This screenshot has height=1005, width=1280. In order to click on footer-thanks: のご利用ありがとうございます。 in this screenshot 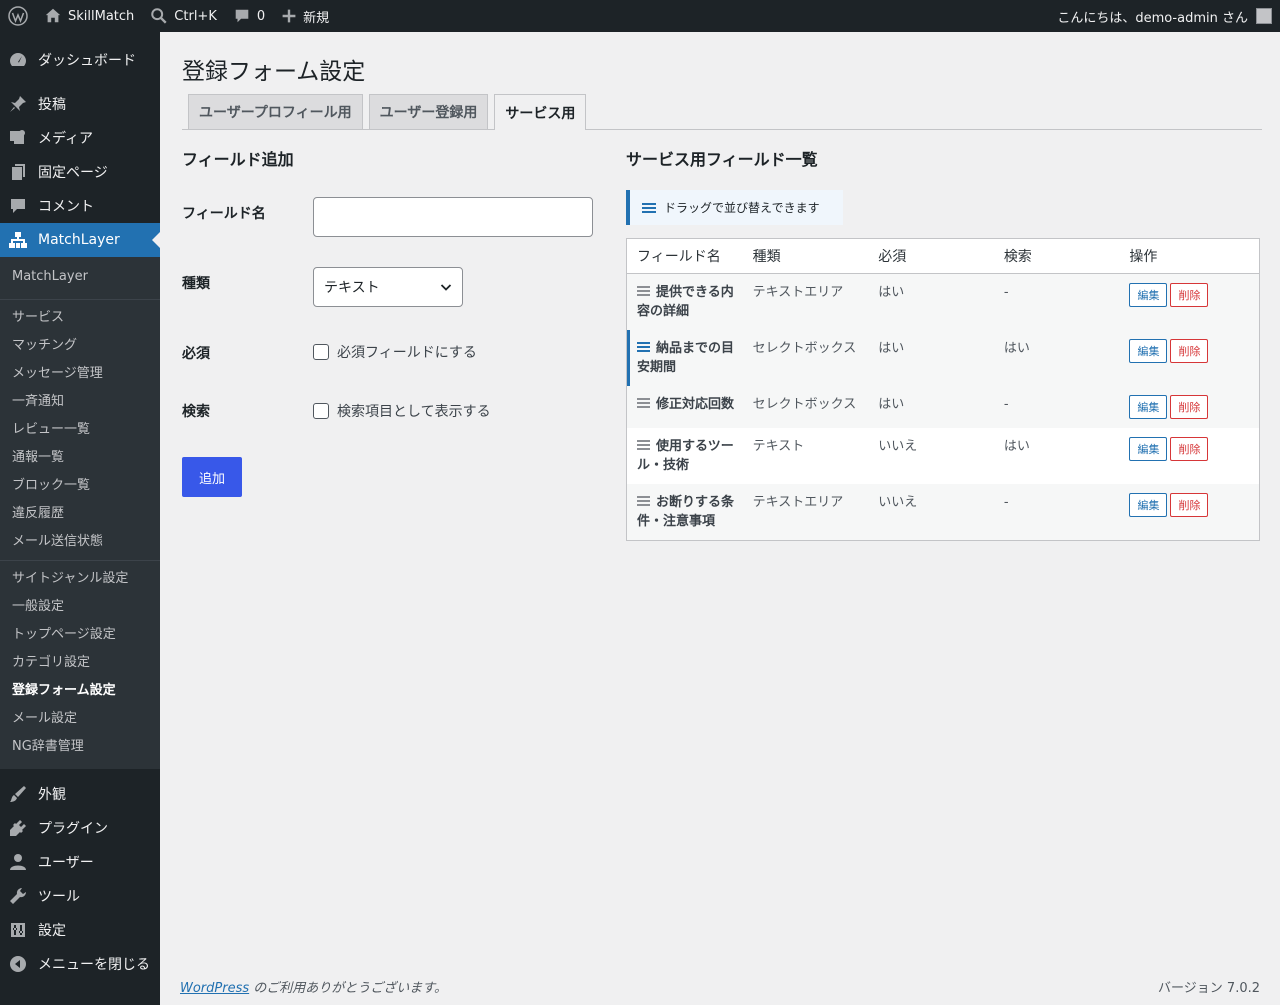, I will do `click(348, 988)`.